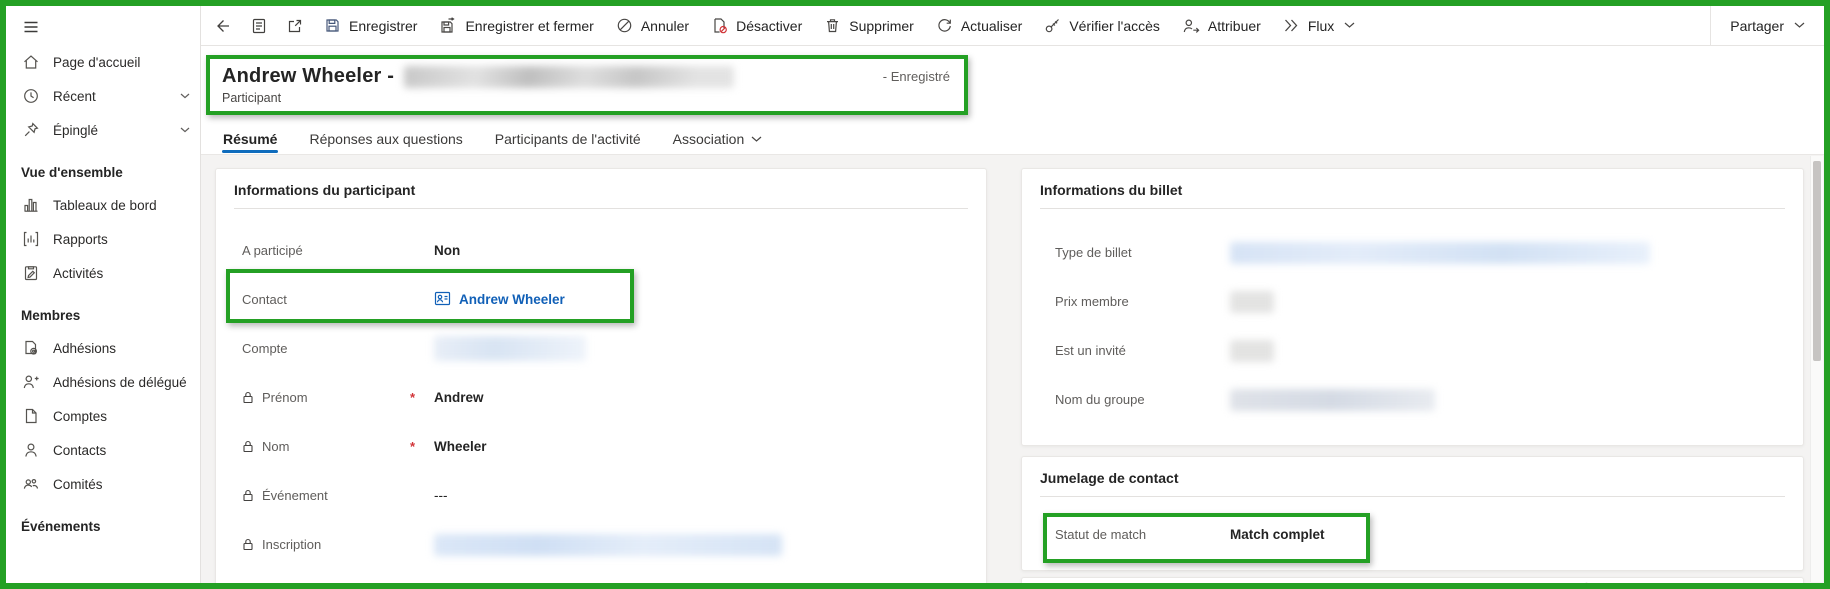 This screenshot has height=589, width=1830. I want to click on field-value: Wheeler, so click(460, 446).